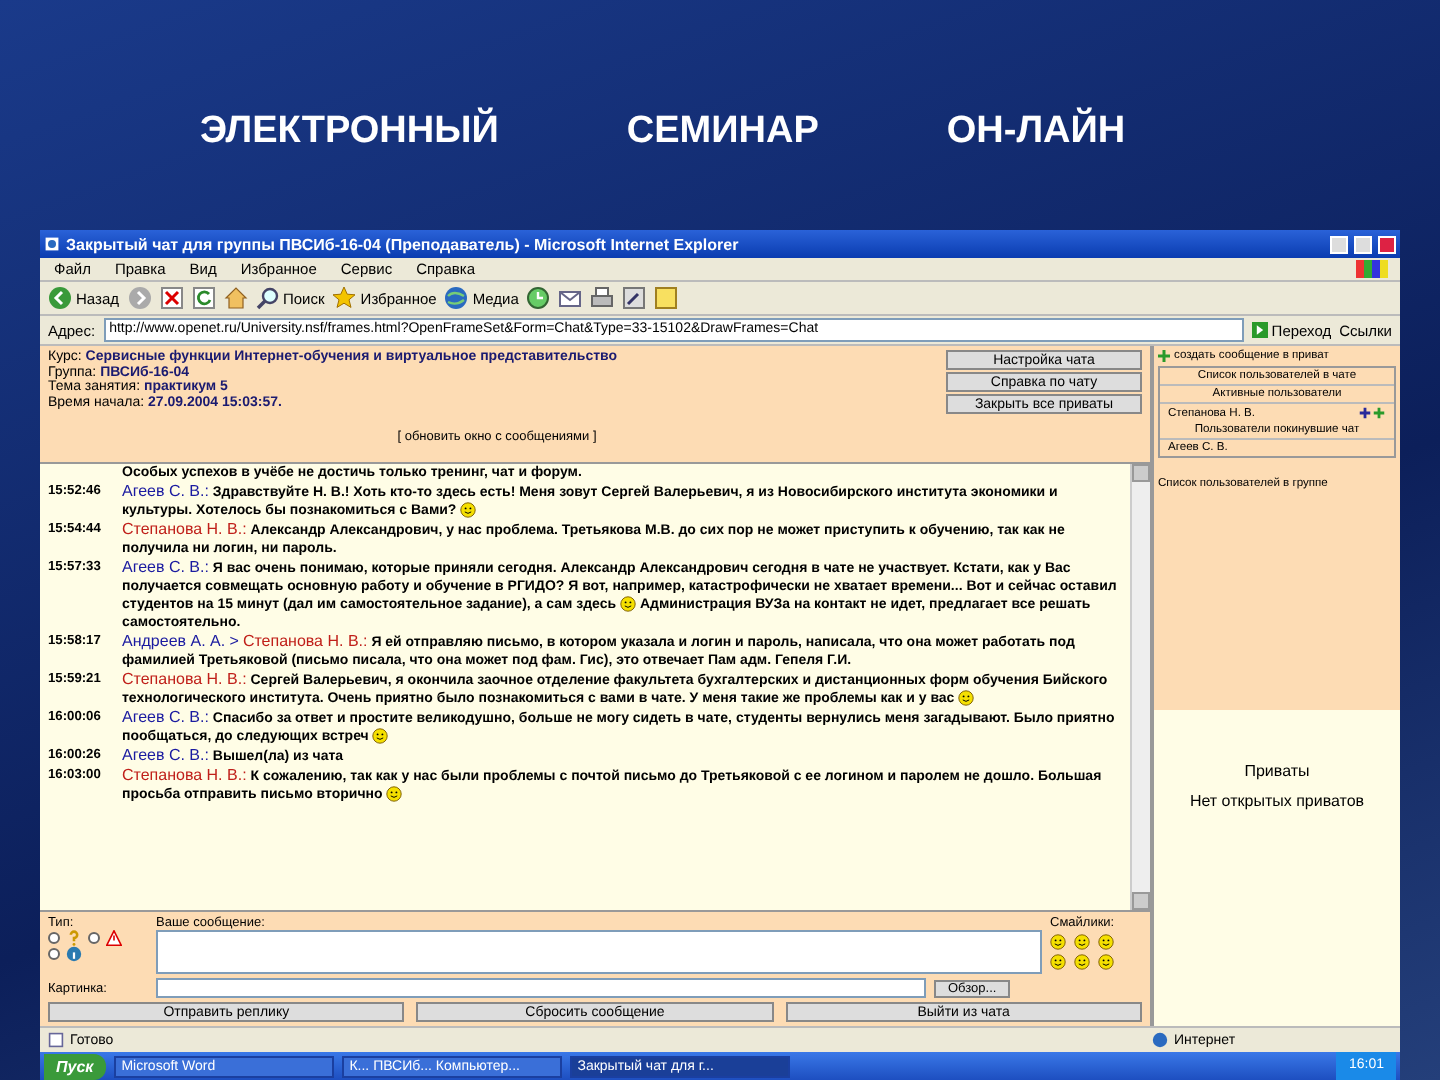  I want to click on back-icon, so click(60, 298).